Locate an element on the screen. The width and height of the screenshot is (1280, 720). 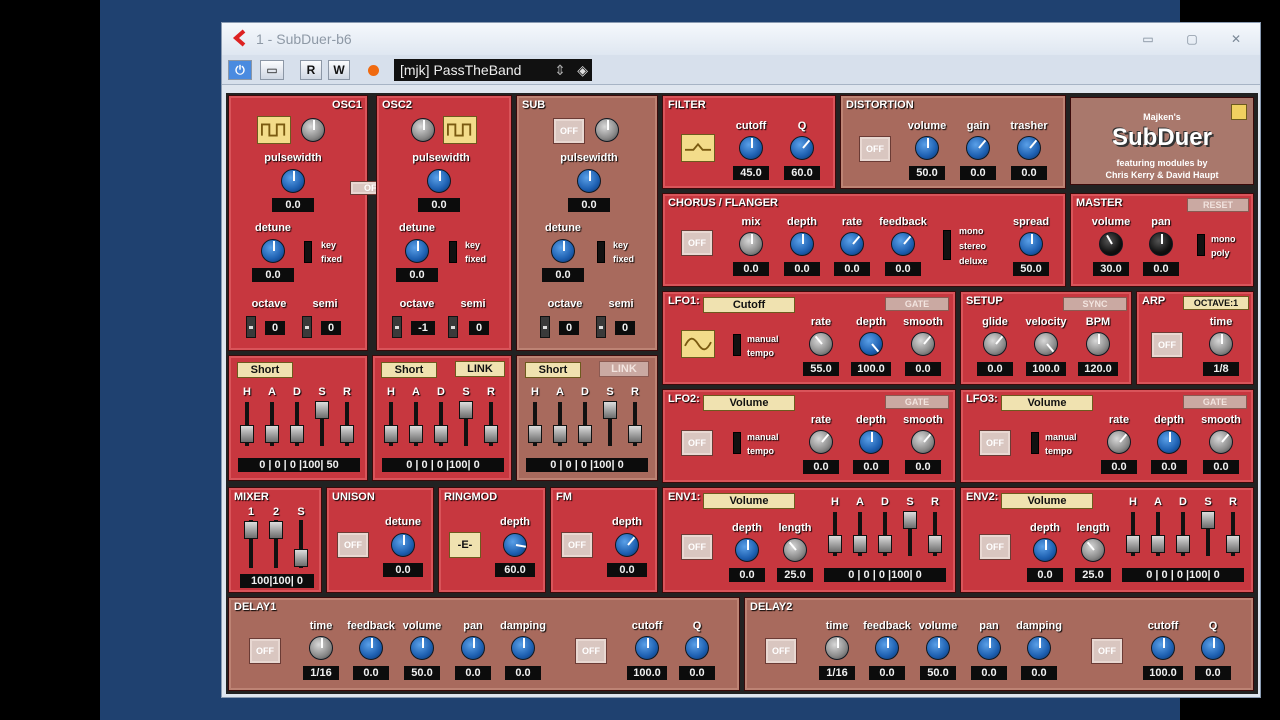
delay2-volume-knob is located at coordinates (938, 648).